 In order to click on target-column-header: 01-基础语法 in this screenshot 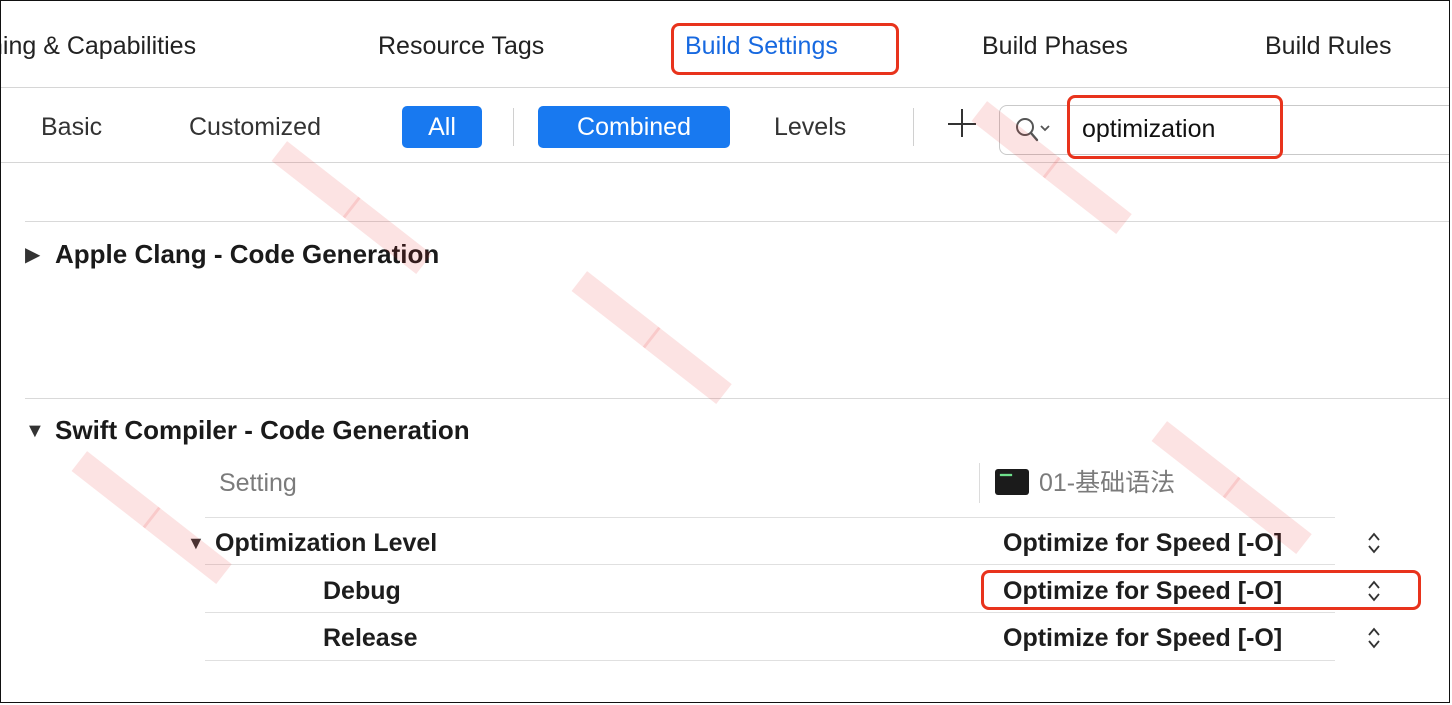, I will do `click(1085, 483)`.